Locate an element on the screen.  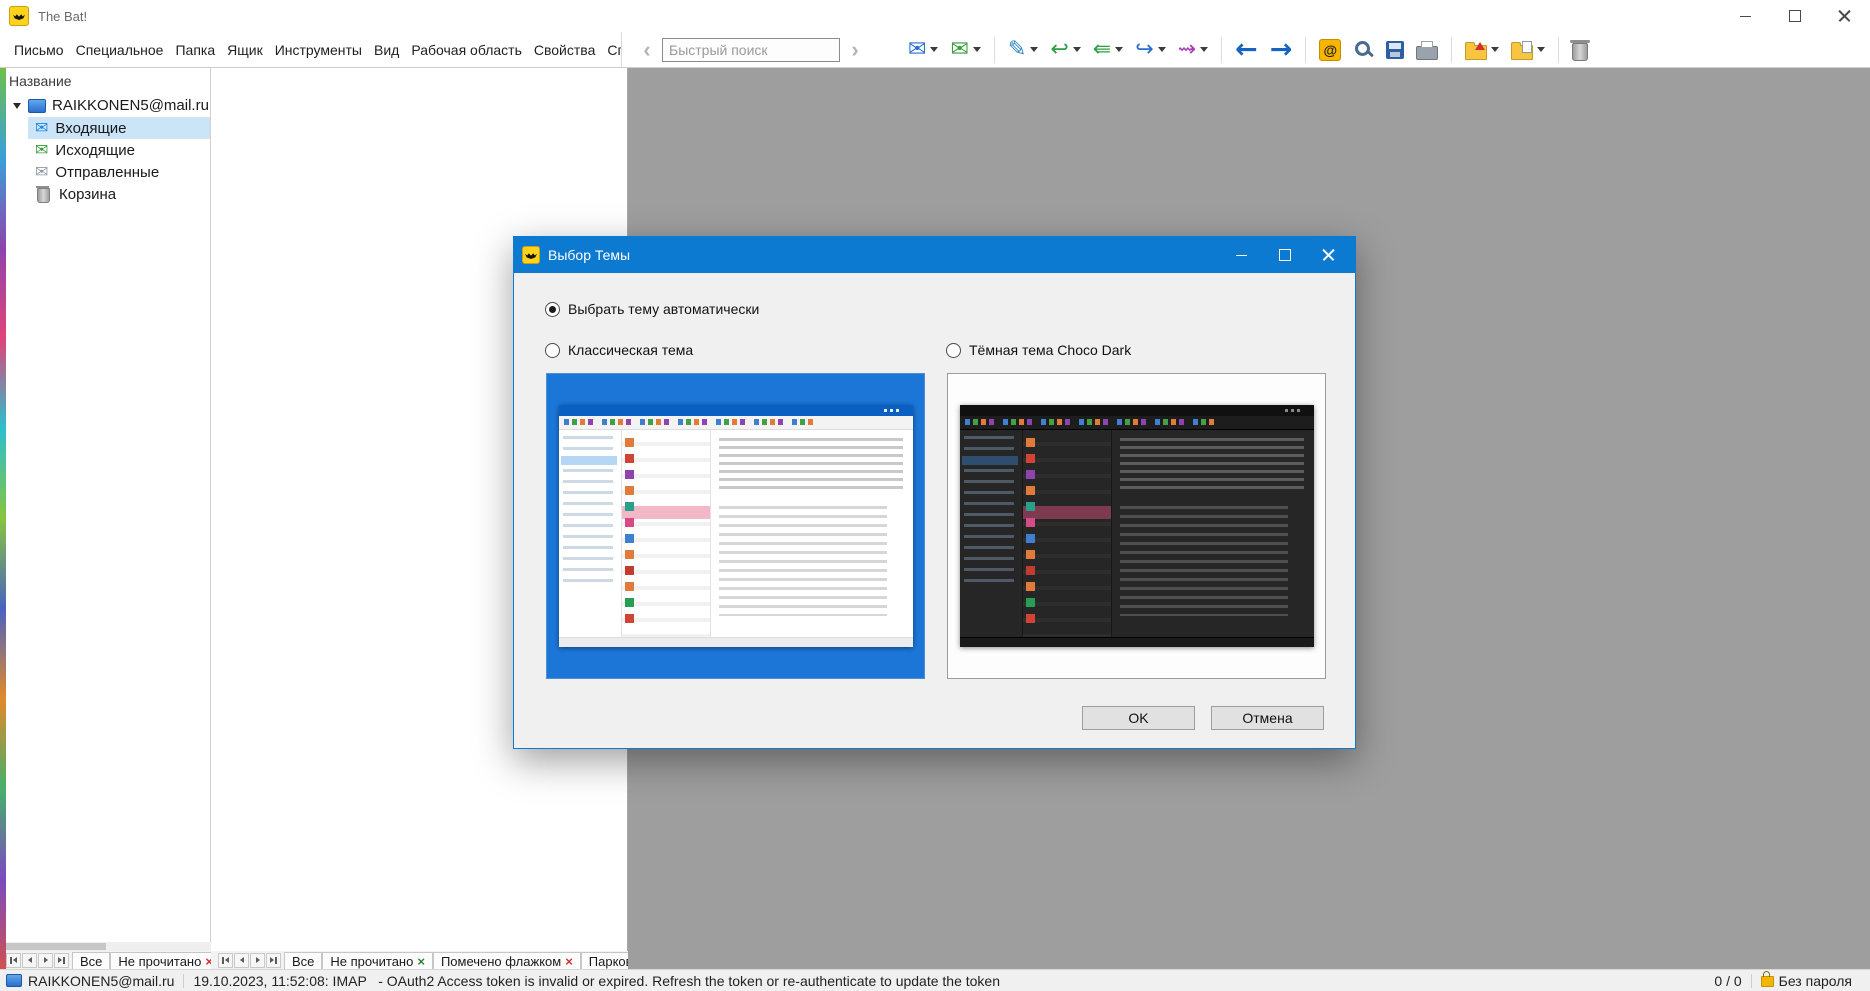
scrollbar-thumb is located at coordinates (56, 946).